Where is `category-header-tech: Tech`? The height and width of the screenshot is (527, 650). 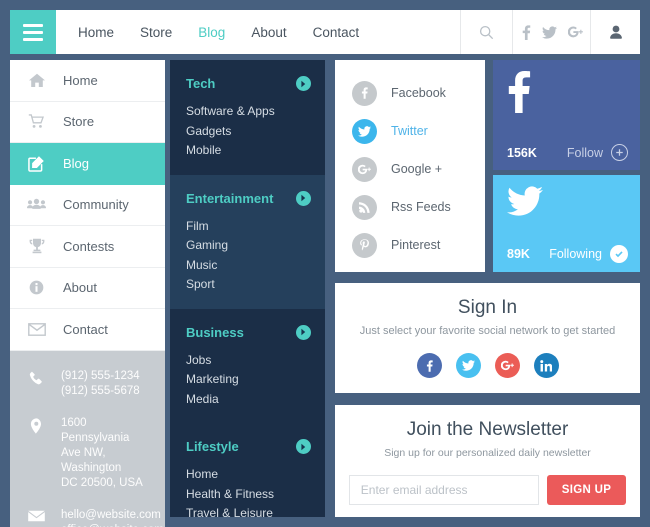 category-header-tech: Tech is located at coordinates (247, 83).